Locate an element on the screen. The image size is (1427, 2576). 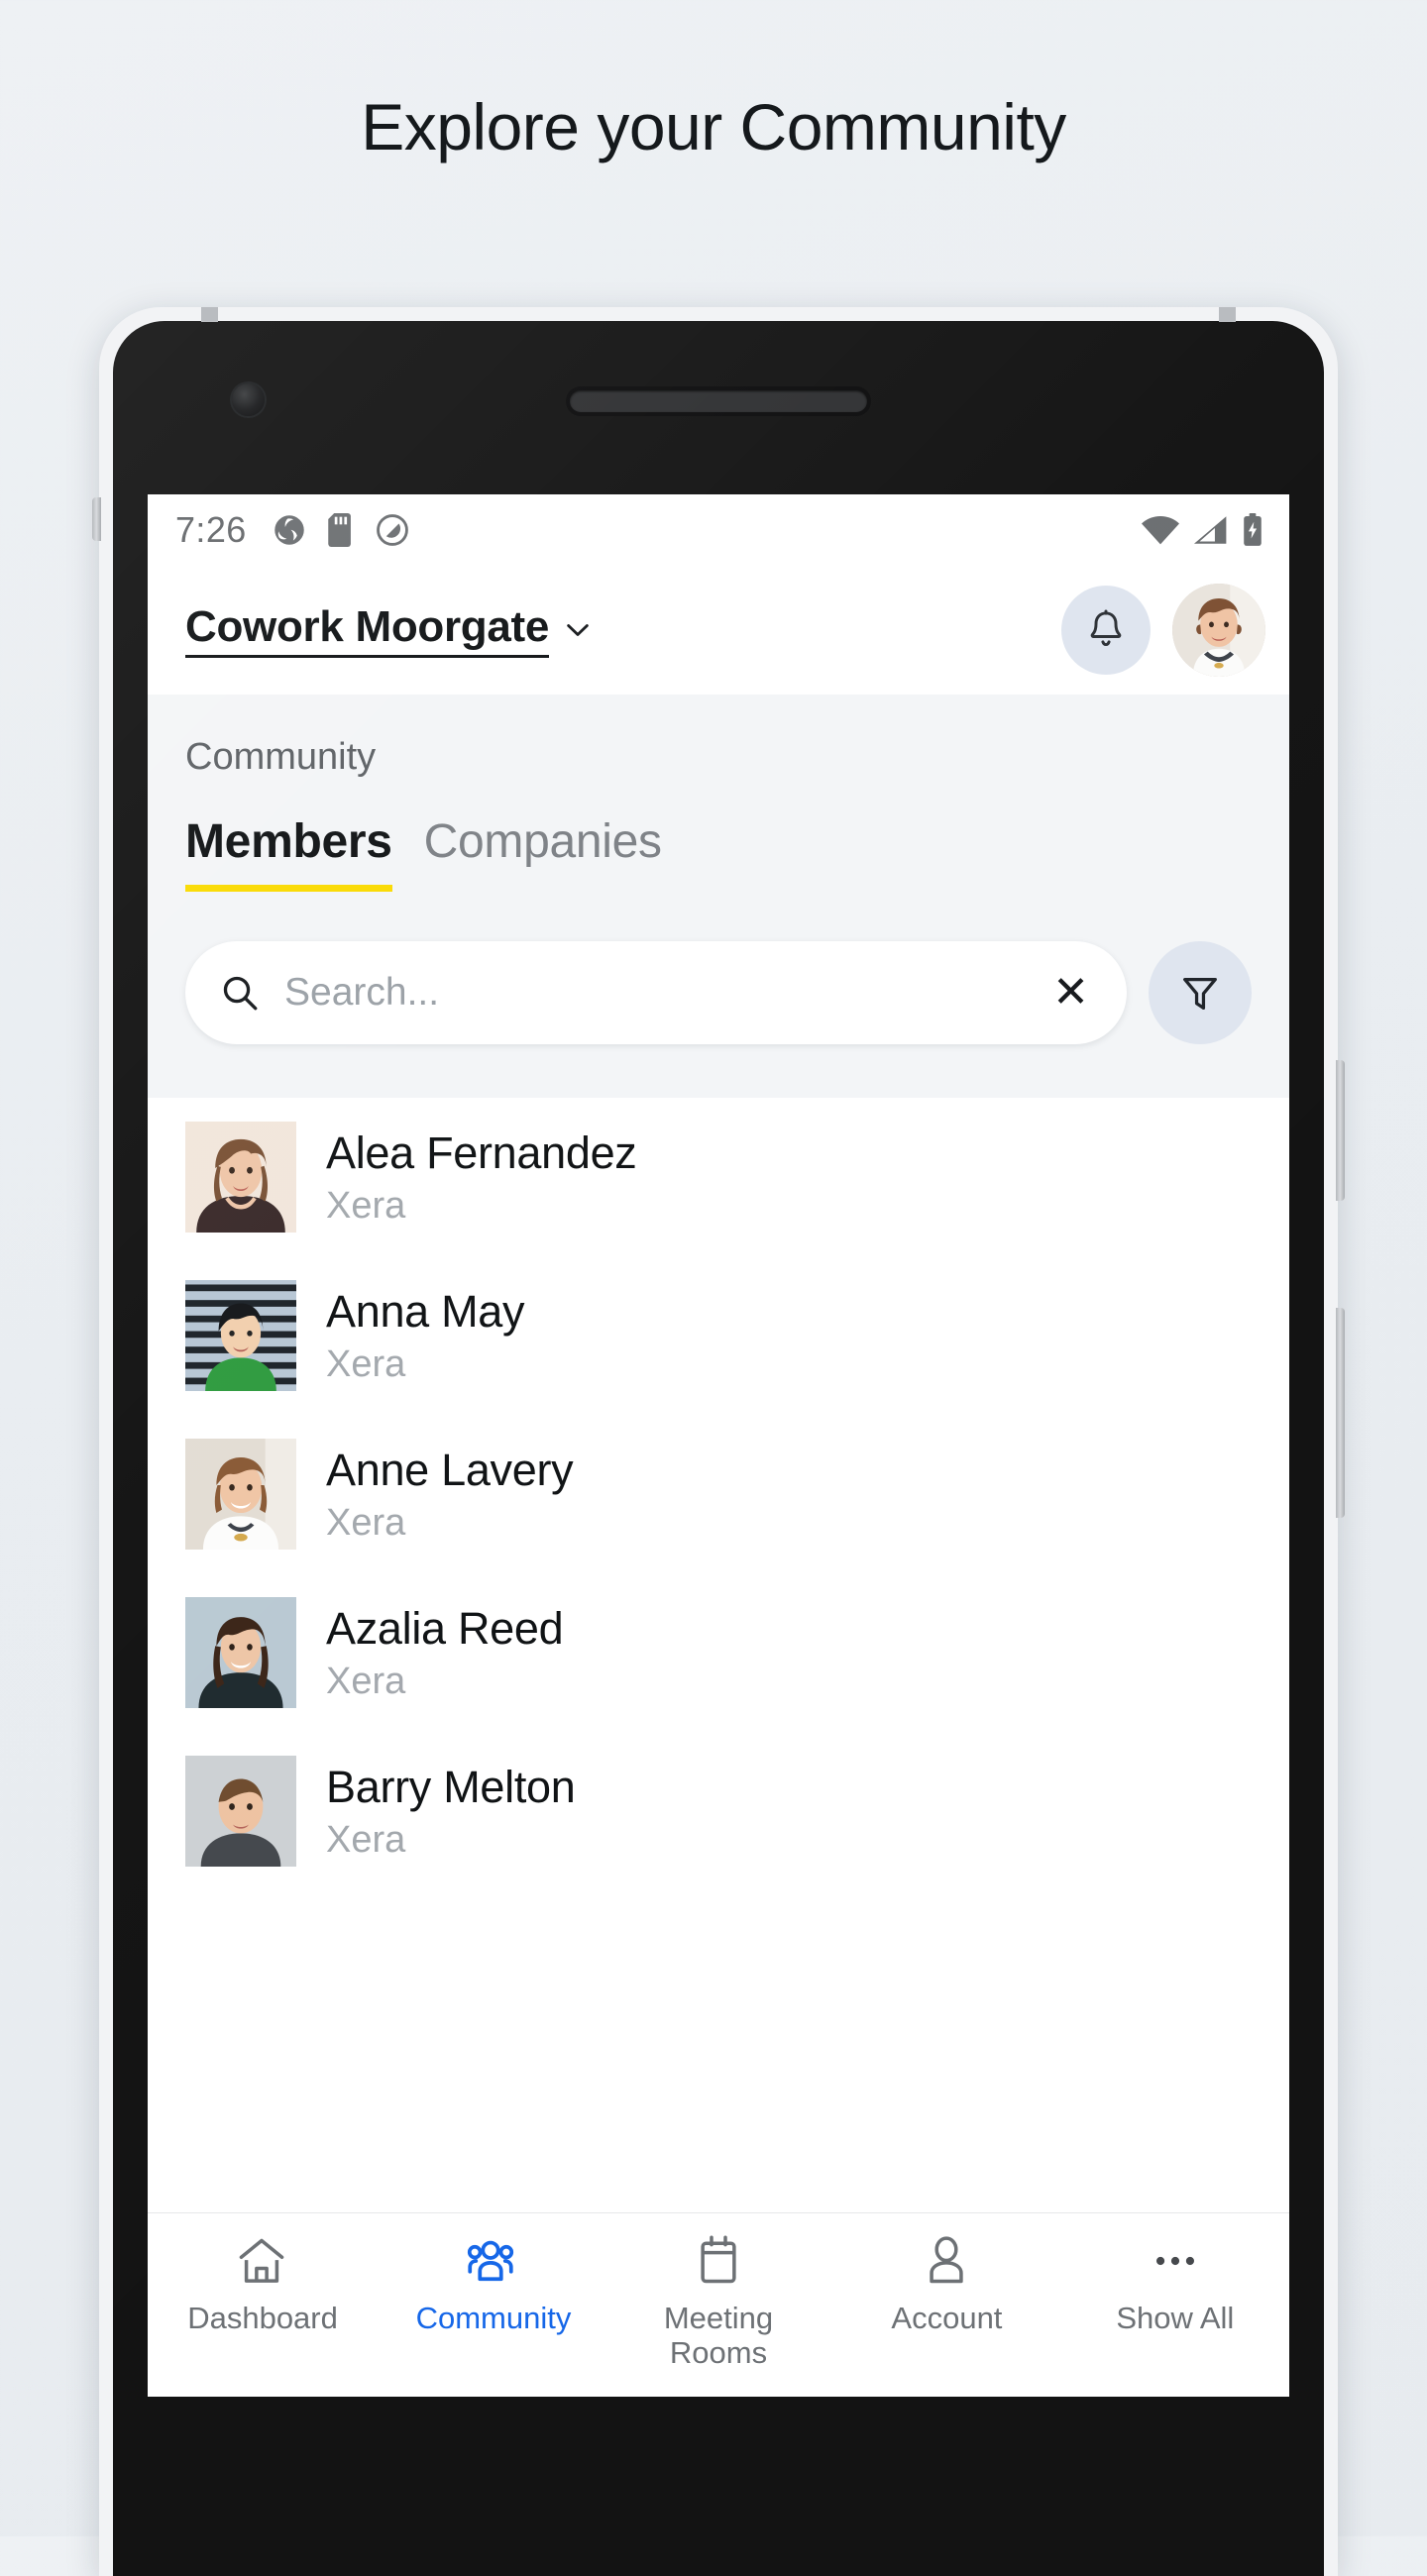
filter-button is located at coordinates (1200, 992).